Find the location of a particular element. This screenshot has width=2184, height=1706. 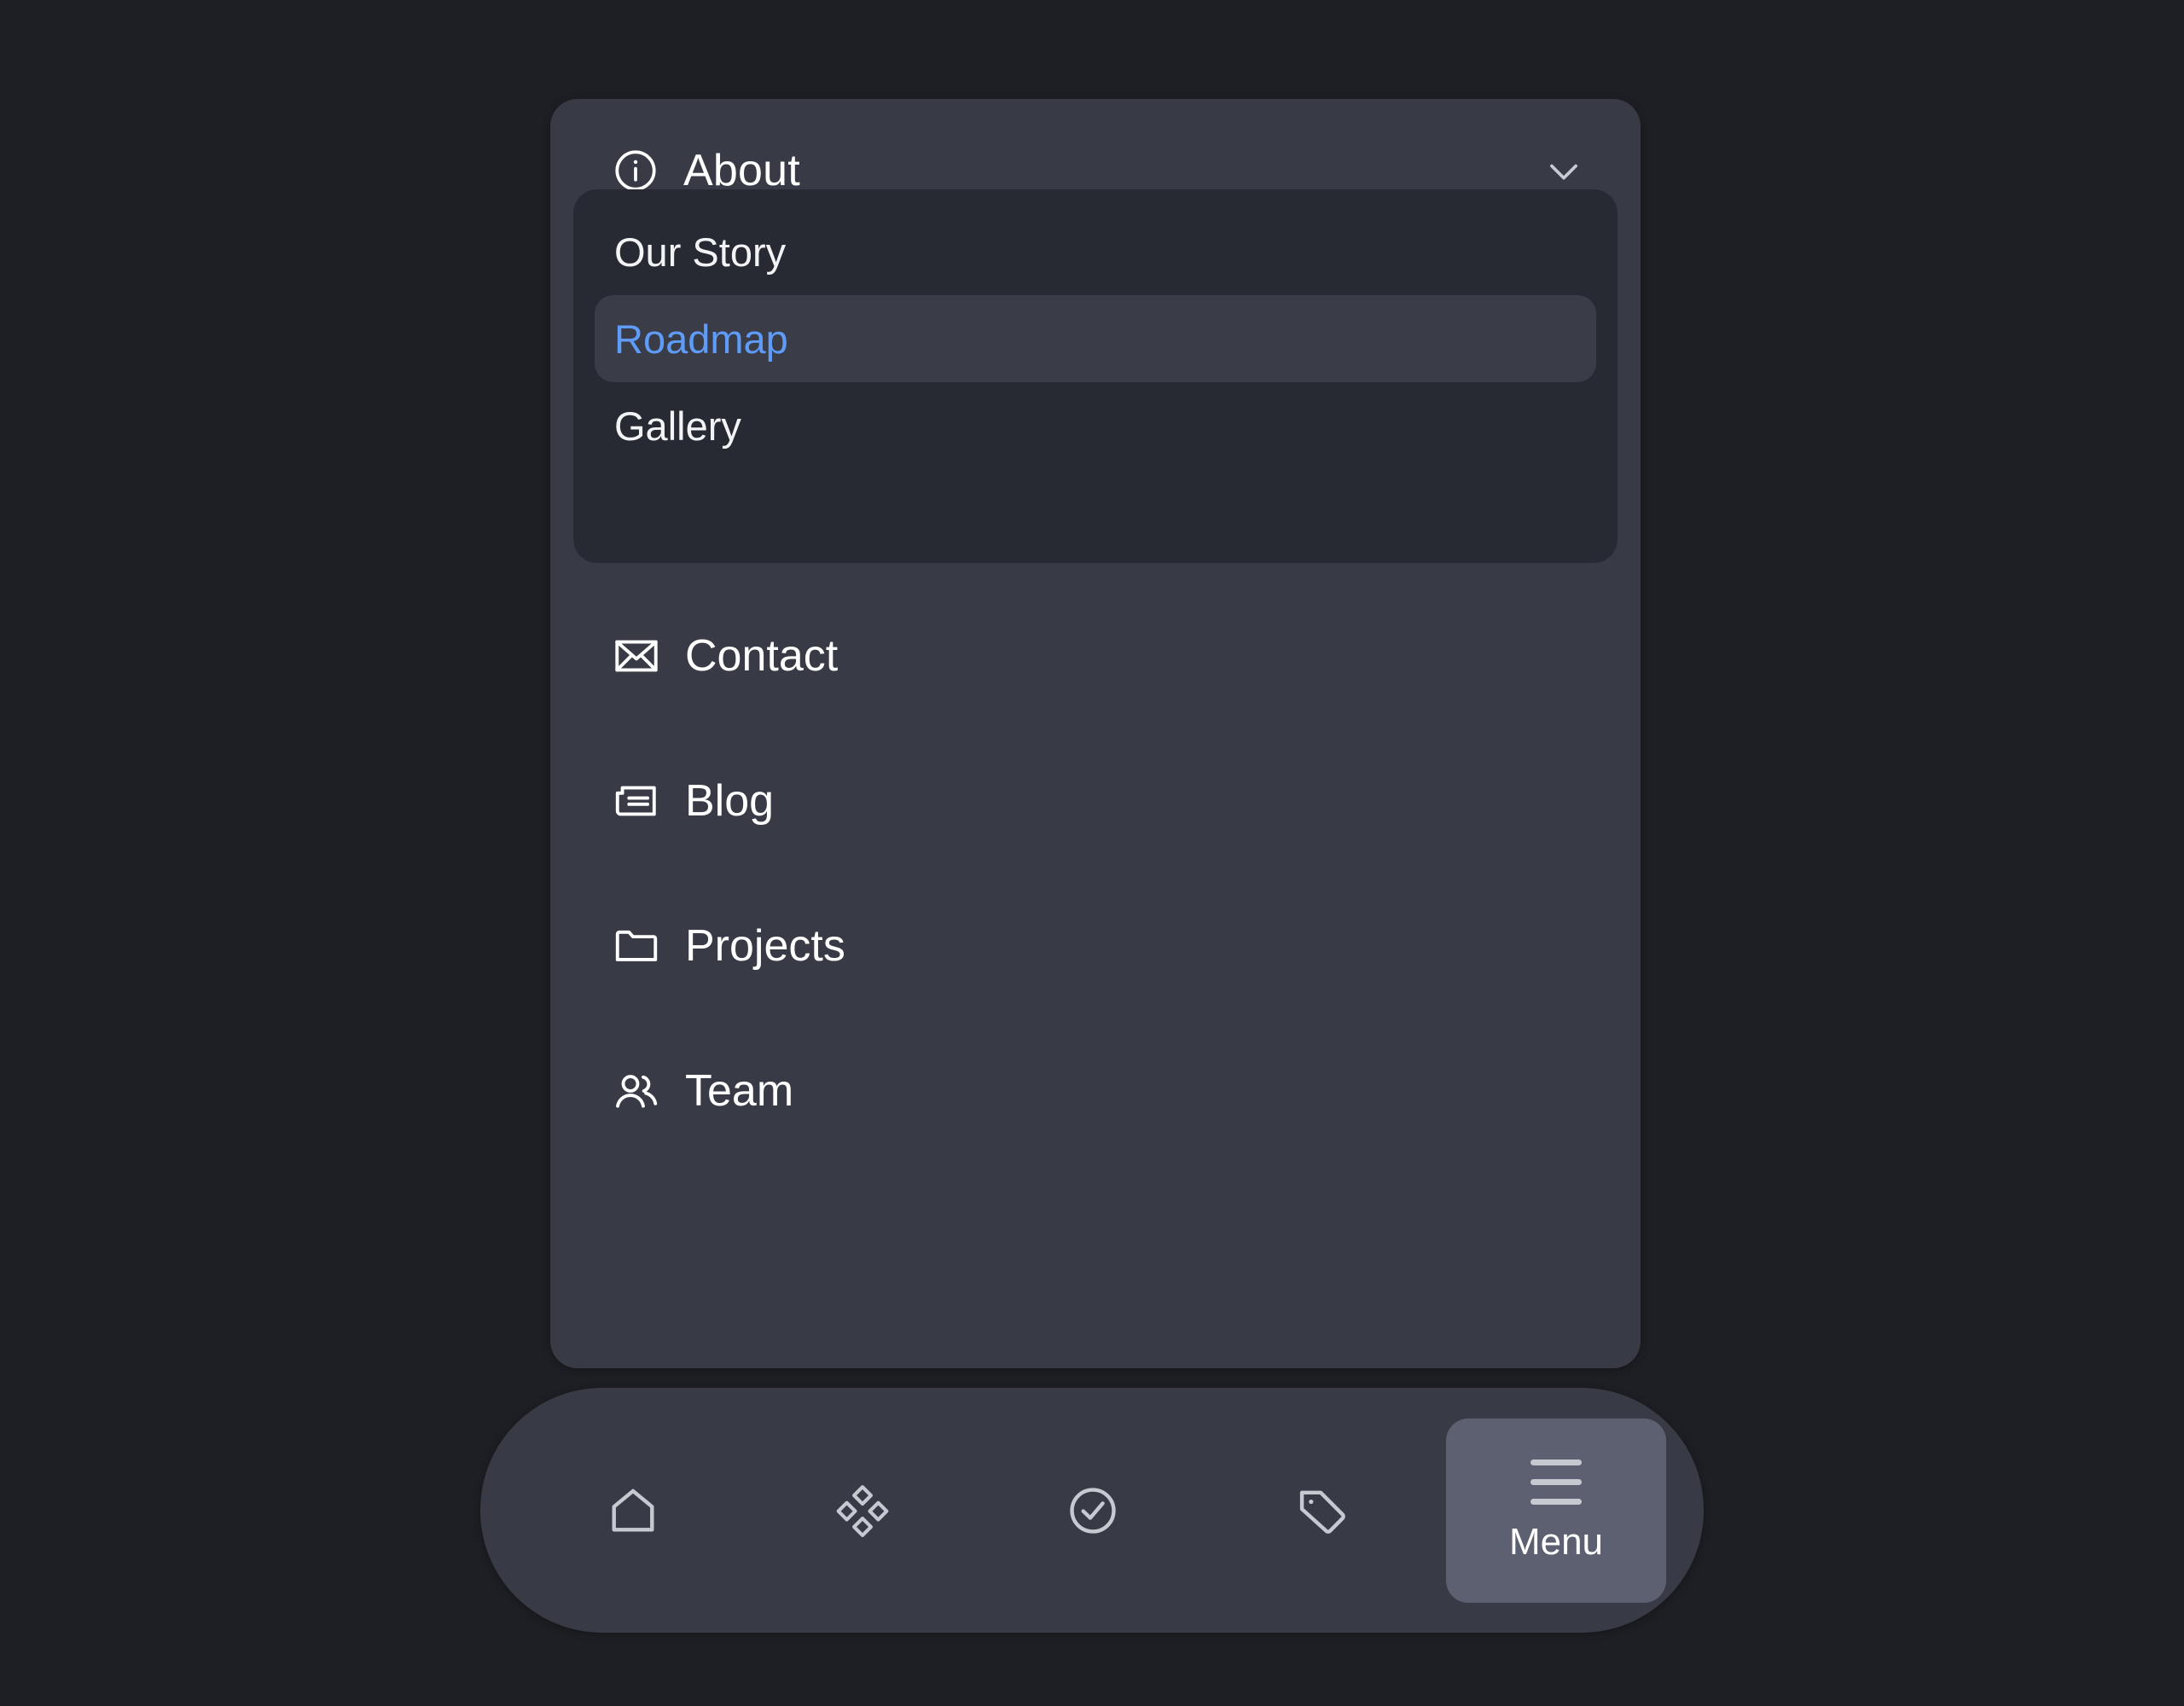

submenu-item-gallery: Gallery is located at coordinates (1095, 425).